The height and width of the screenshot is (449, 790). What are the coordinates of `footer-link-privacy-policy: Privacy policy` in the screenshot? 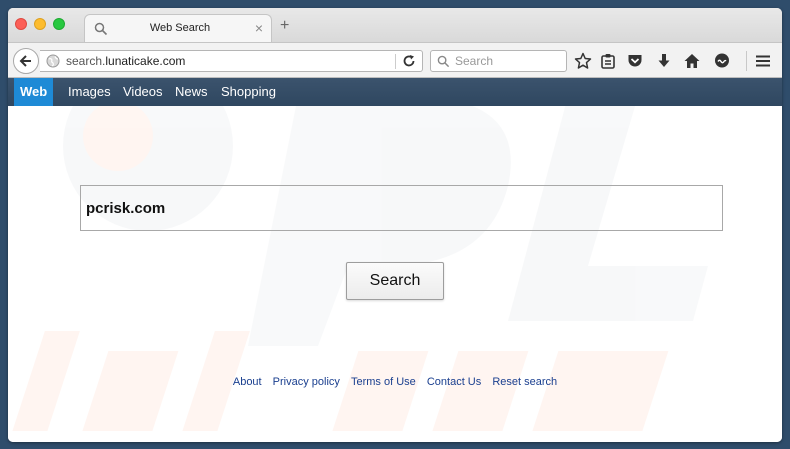 It's located at (306, 382).